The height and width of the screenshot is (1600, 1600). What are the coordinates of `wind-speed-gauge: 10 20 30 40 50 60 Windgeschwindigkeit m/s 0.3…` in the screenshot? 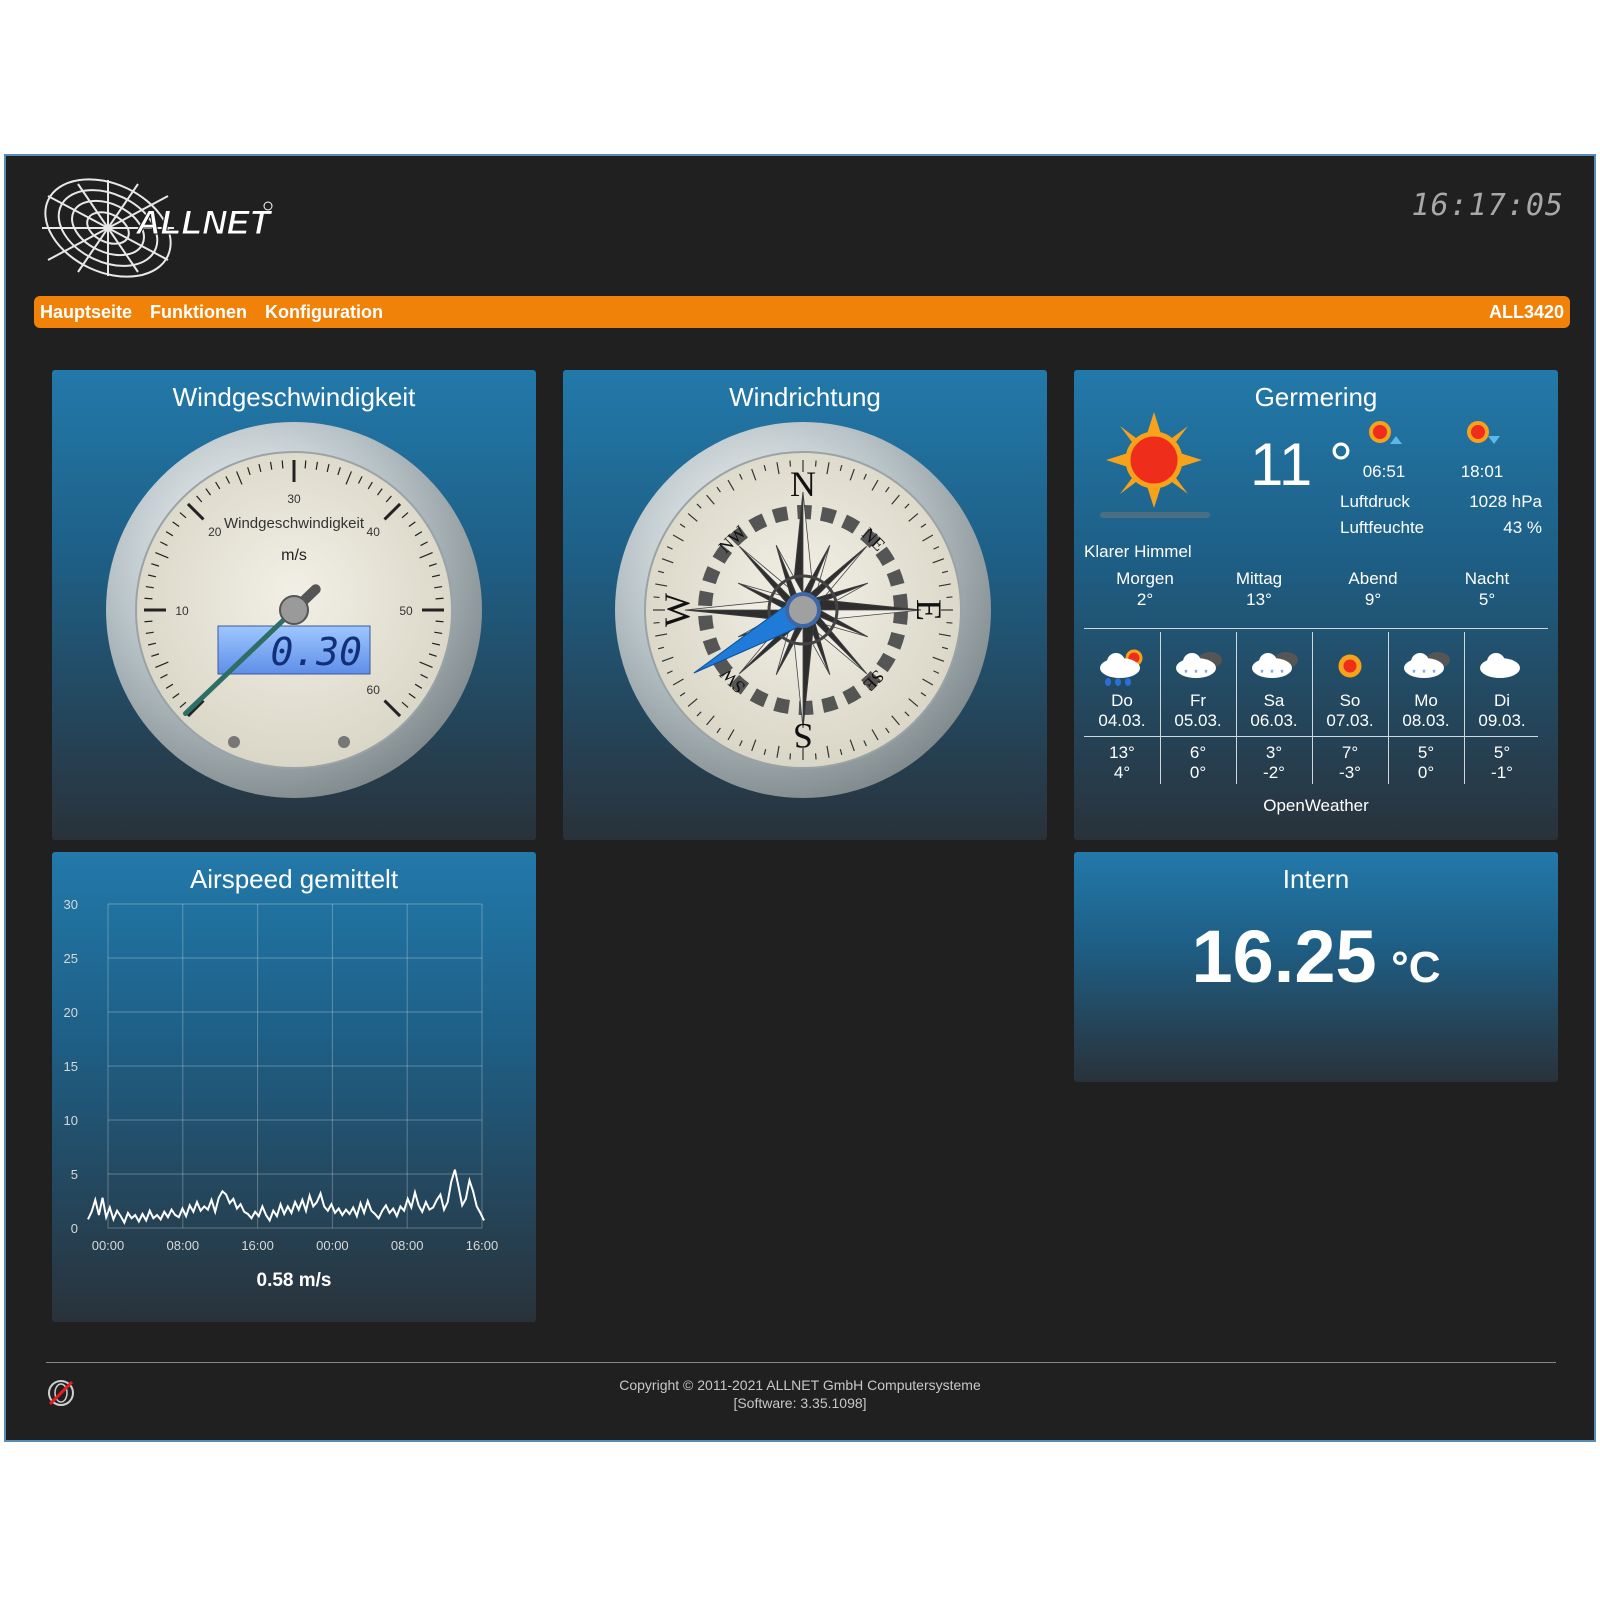 It's located at (294, 610).